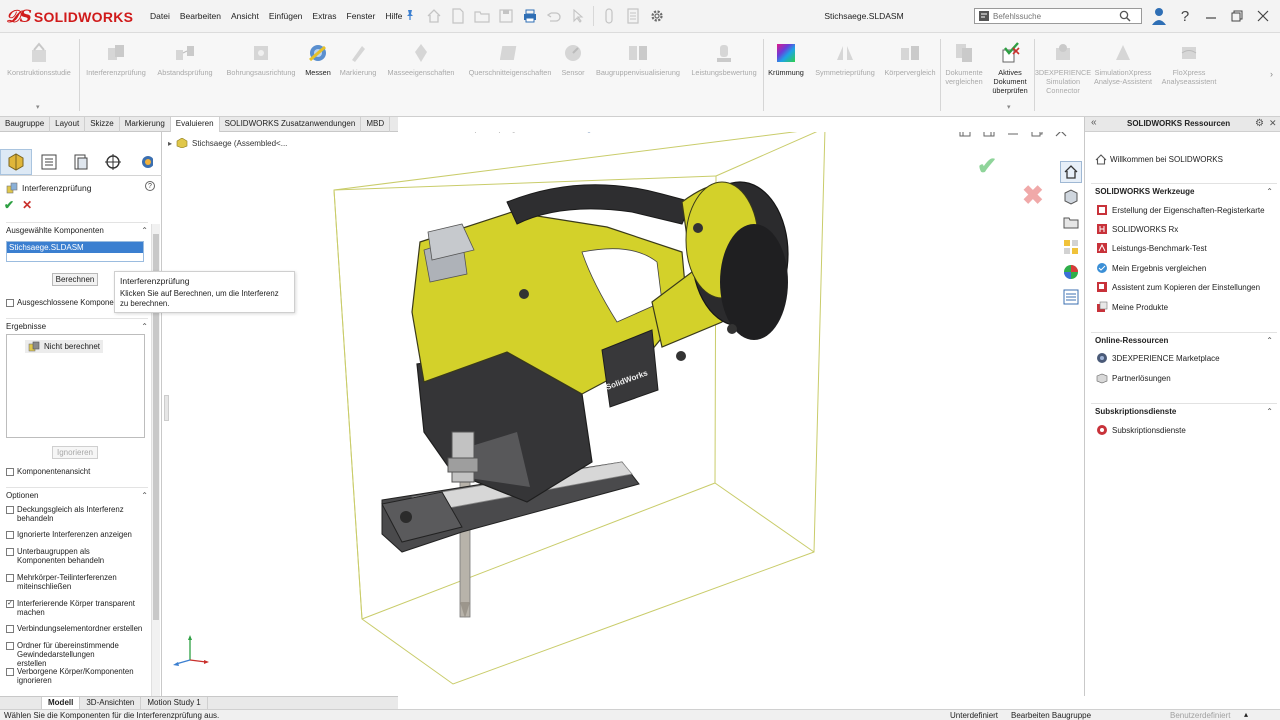  I want to click on save-icon, so click(506, 16).